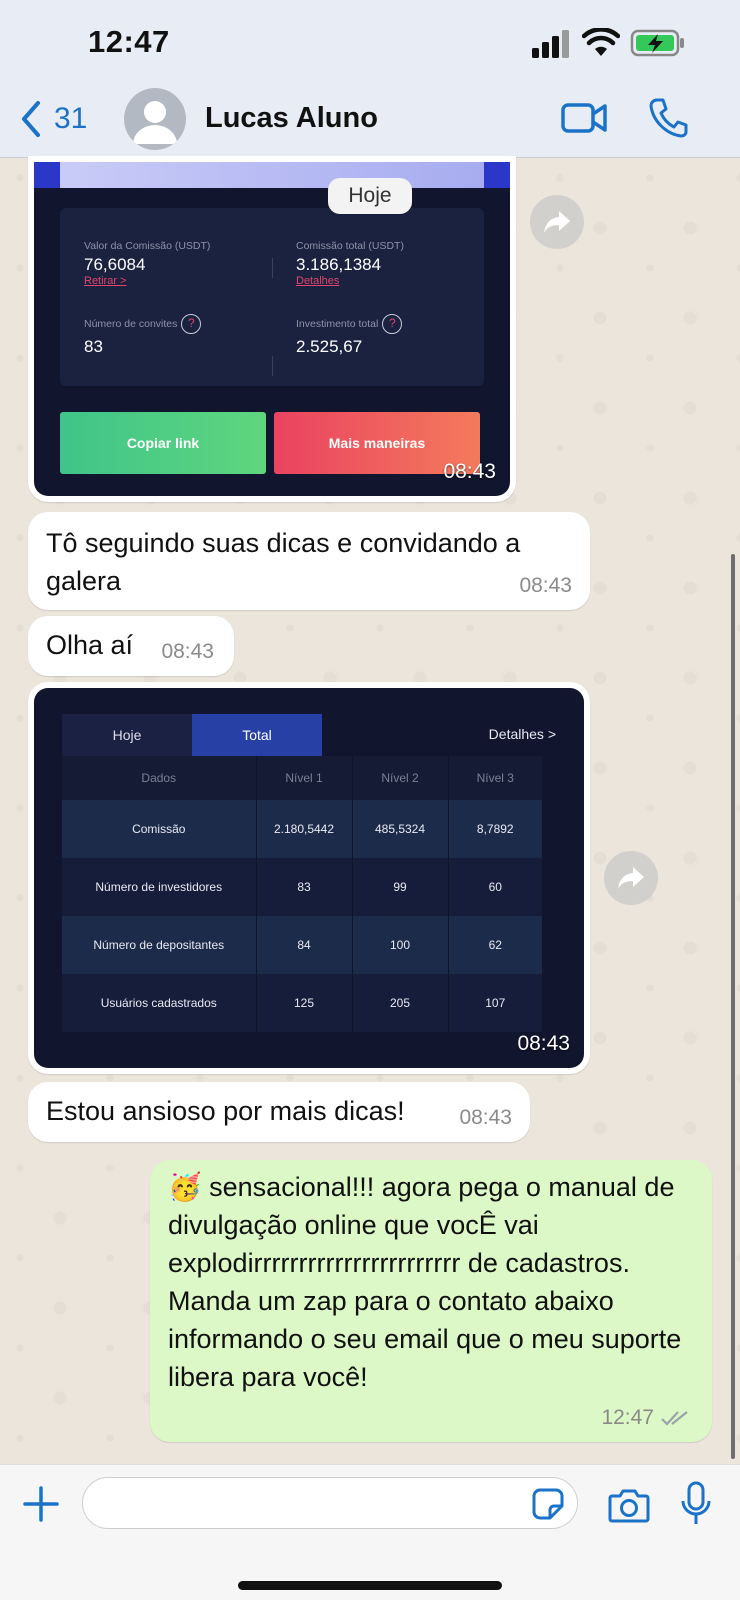 This screenshot has height=1600, width=740. I want to click on investment-value: 2.525,67, so click(329, 346).